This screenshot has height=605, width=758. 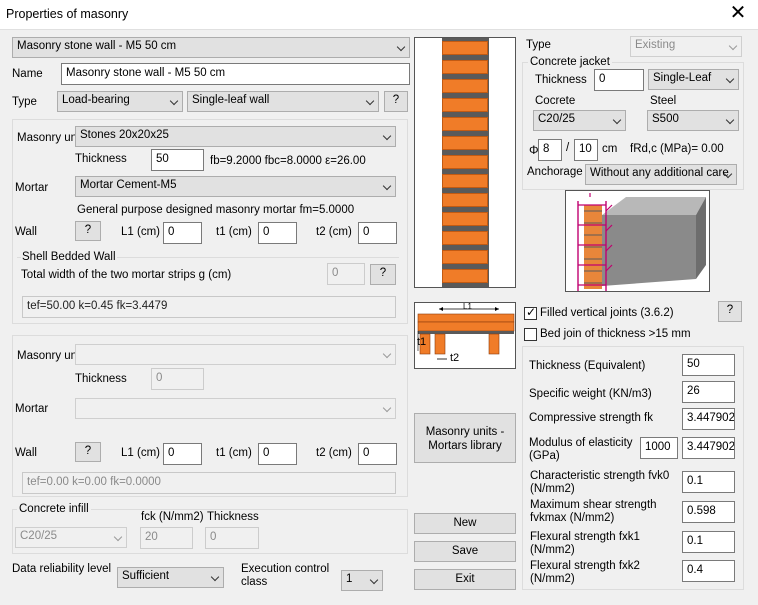 What do you see at coordinates (585, 566) in the screenshot?
I see `fxk2-label: Flexural strength fxk2` at bounding box center [585, 566].